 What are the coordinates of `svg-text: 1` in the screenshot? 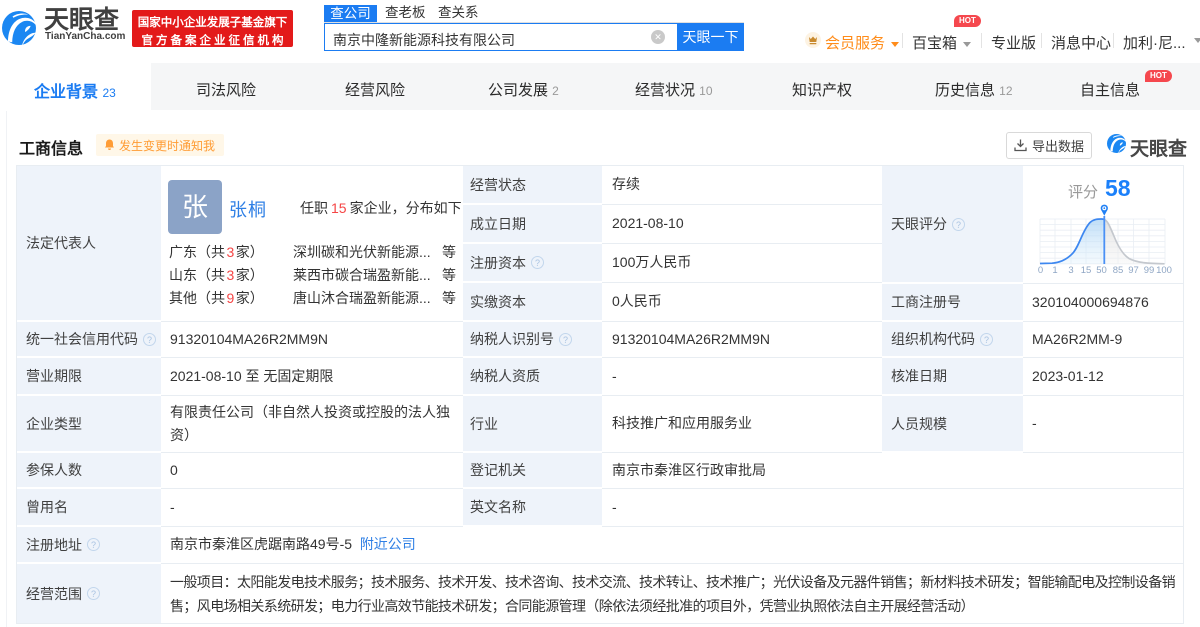 It's located at (1054, 270).